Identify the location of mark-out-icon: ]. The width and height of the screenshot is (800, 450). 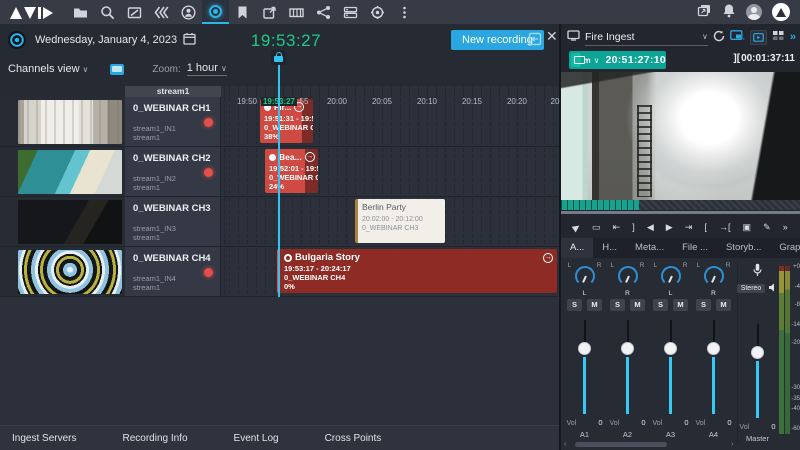
(633, 227).